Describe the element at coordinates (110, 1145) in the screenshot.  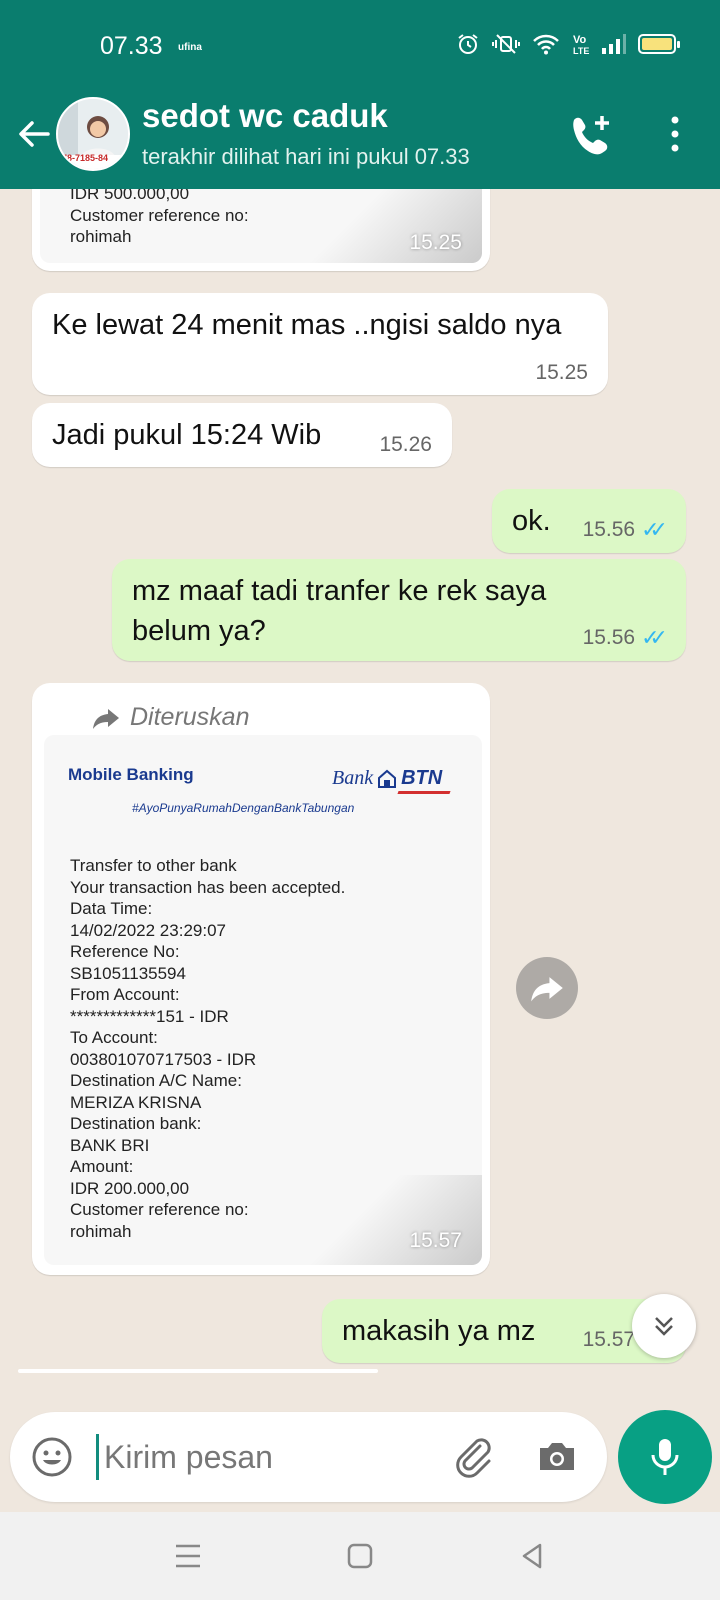
I see `receipt-line: BANK BRI` at that location.